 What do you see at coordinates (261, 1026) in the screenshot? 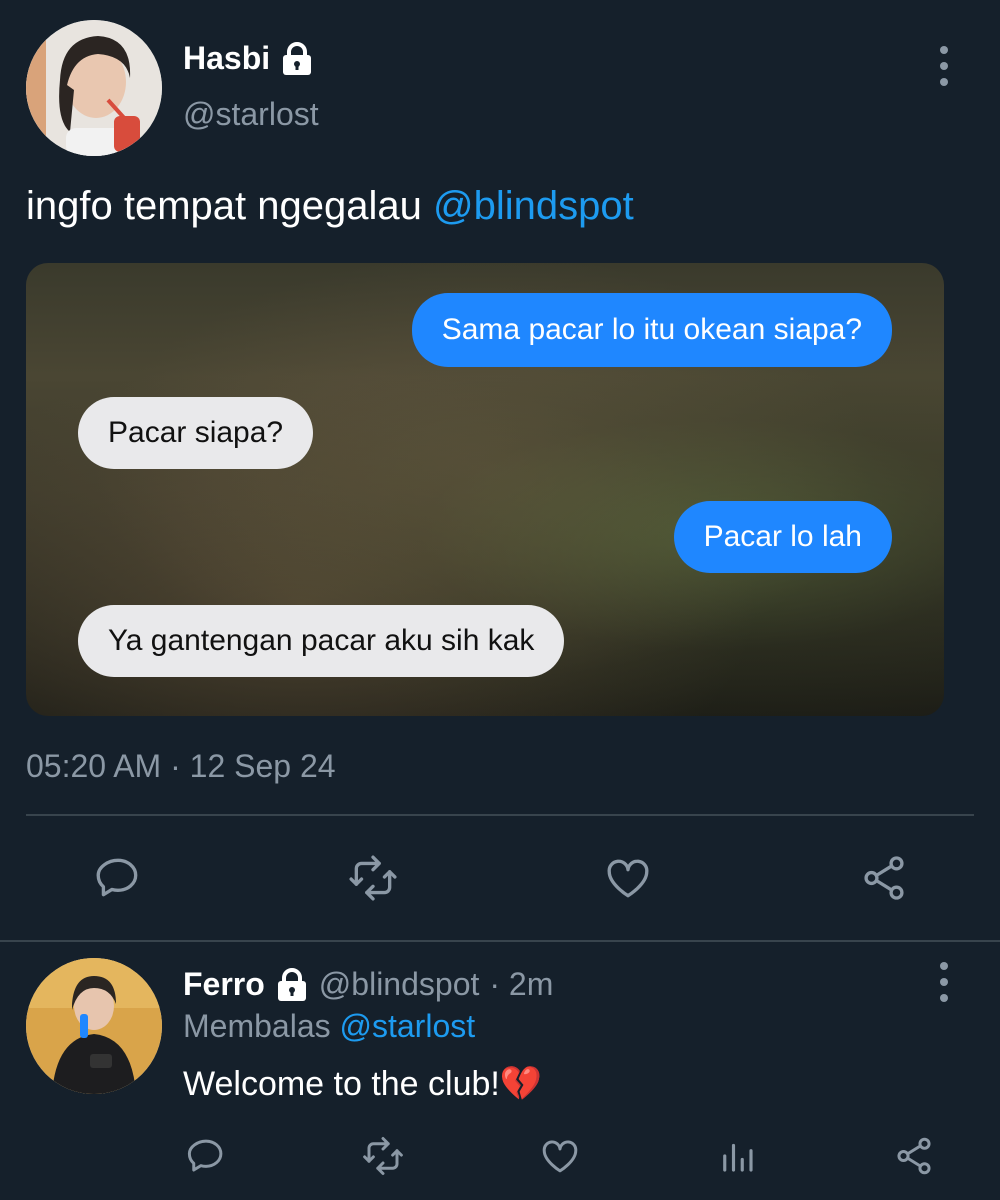
I see `replying-to-label: Membalas` at bounding box center [261, 1026].